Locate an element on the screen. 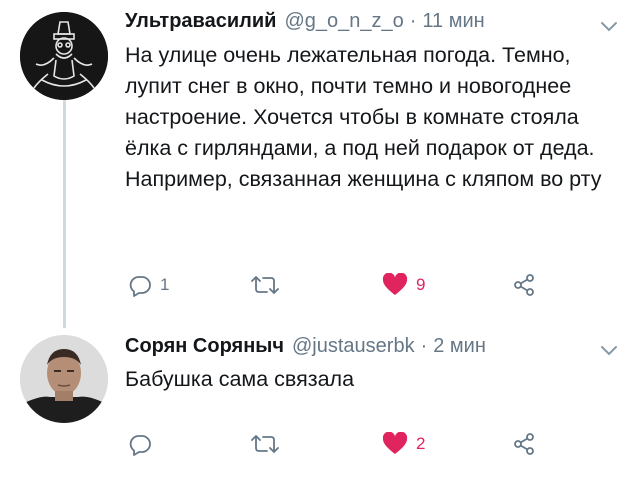 The image size is (640, 477). tweet-header: Ультравасилий @g_o_n_z_o · 11 мин is located at coordinates (305, 21).